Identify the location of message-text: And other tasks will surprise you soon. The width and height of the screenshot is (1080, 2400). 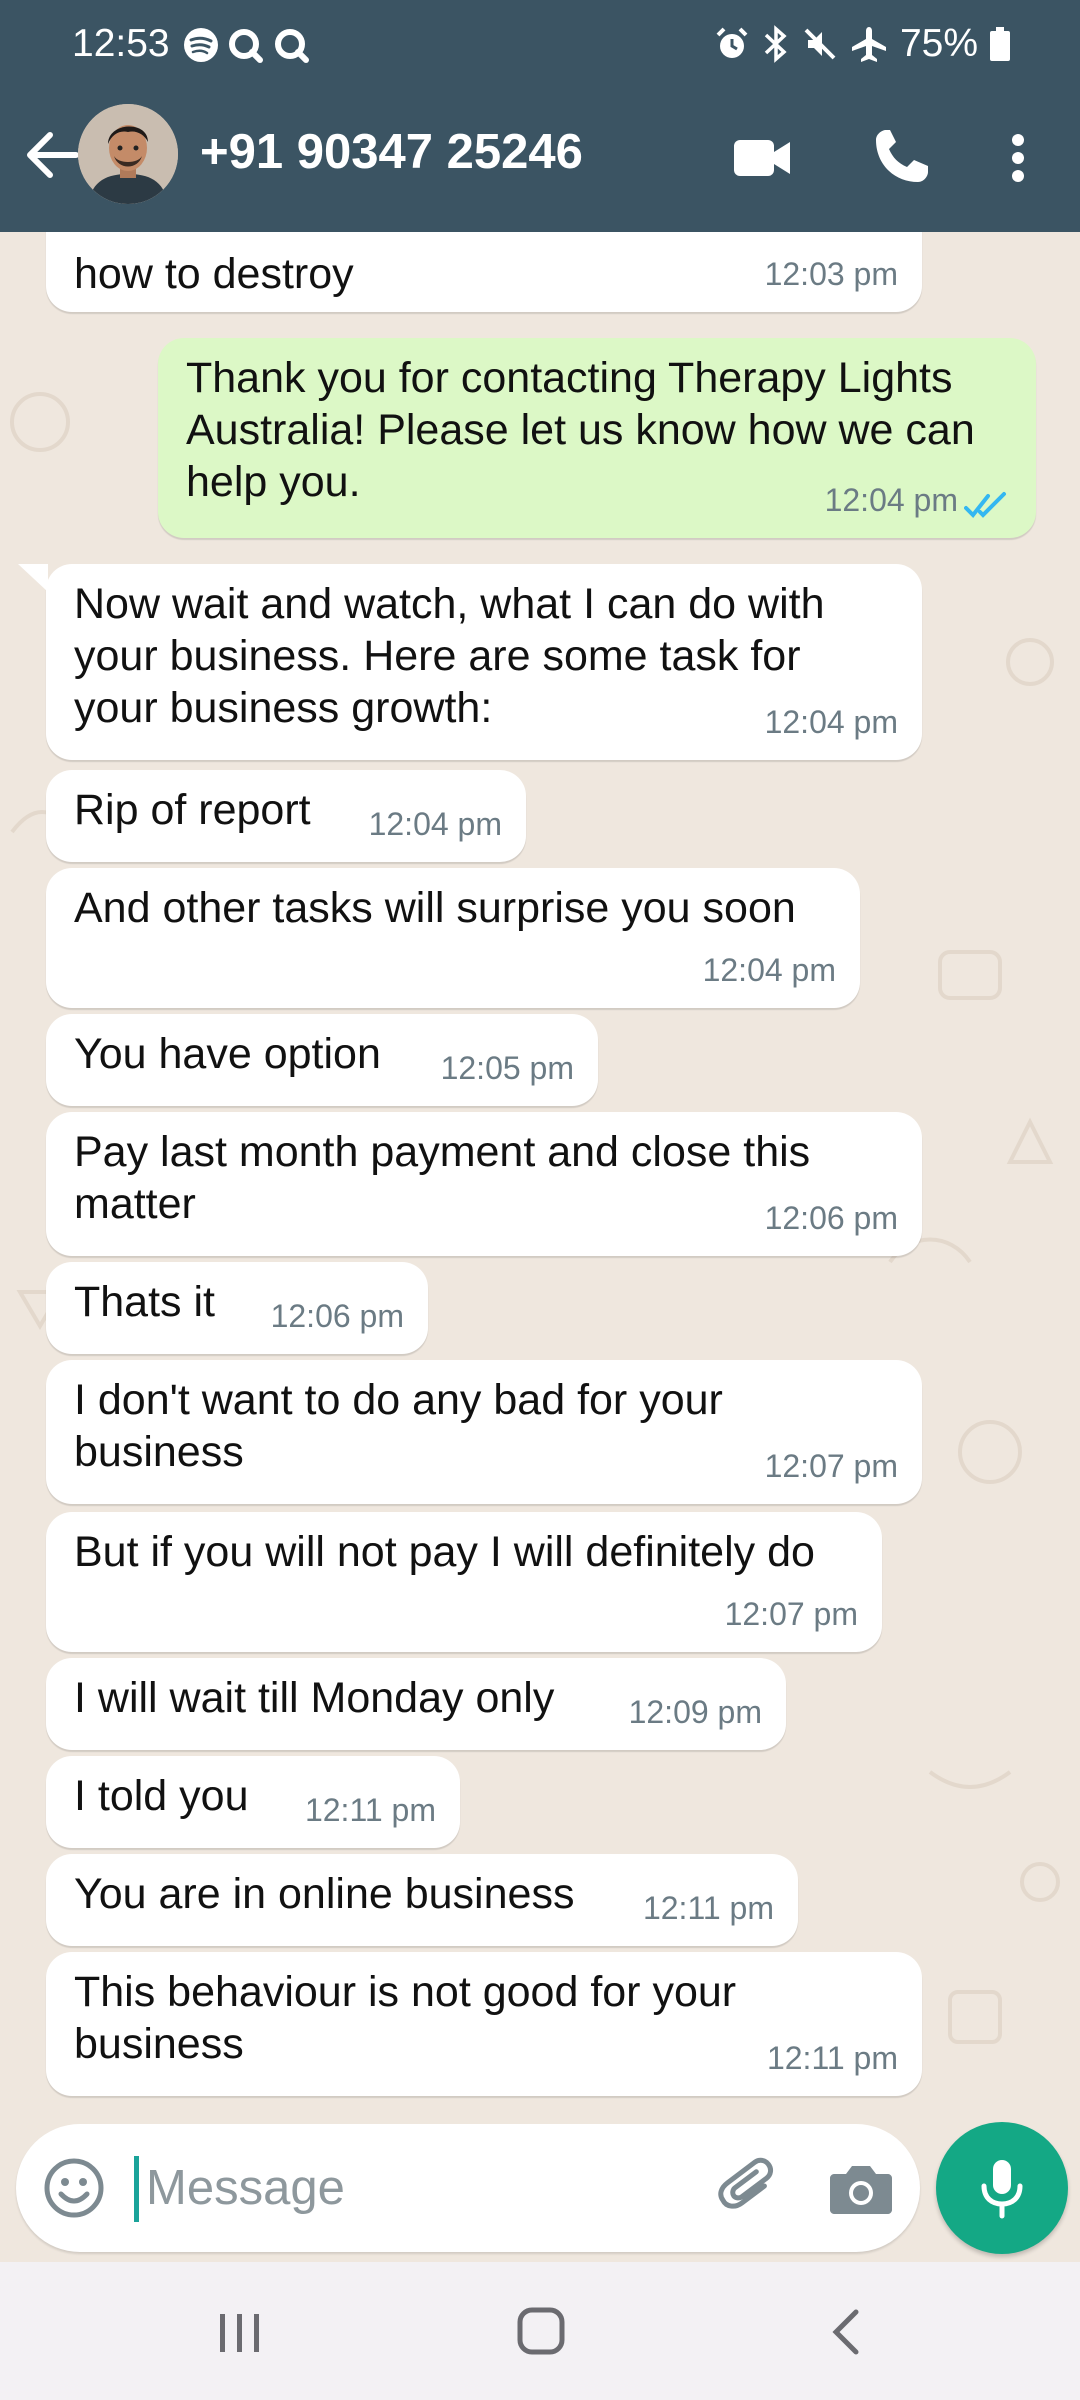
(435, 908).